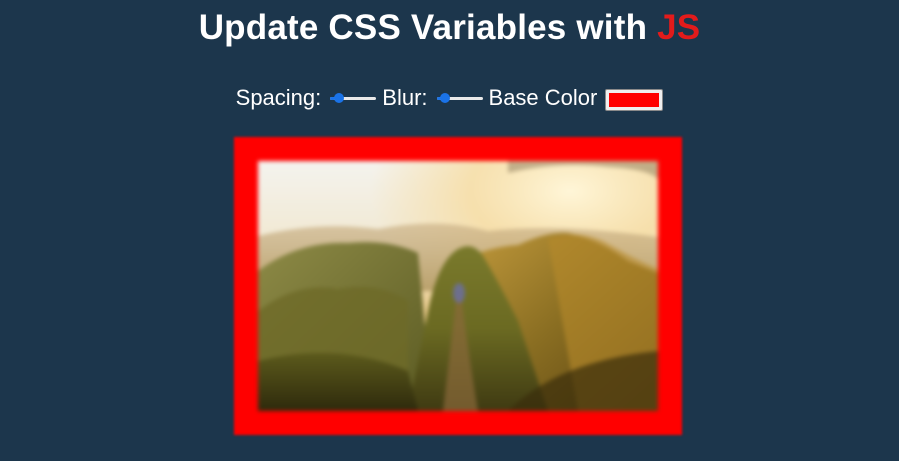  I want to click on controls: Spacing: Blur: Base Color, so click(449, 98).